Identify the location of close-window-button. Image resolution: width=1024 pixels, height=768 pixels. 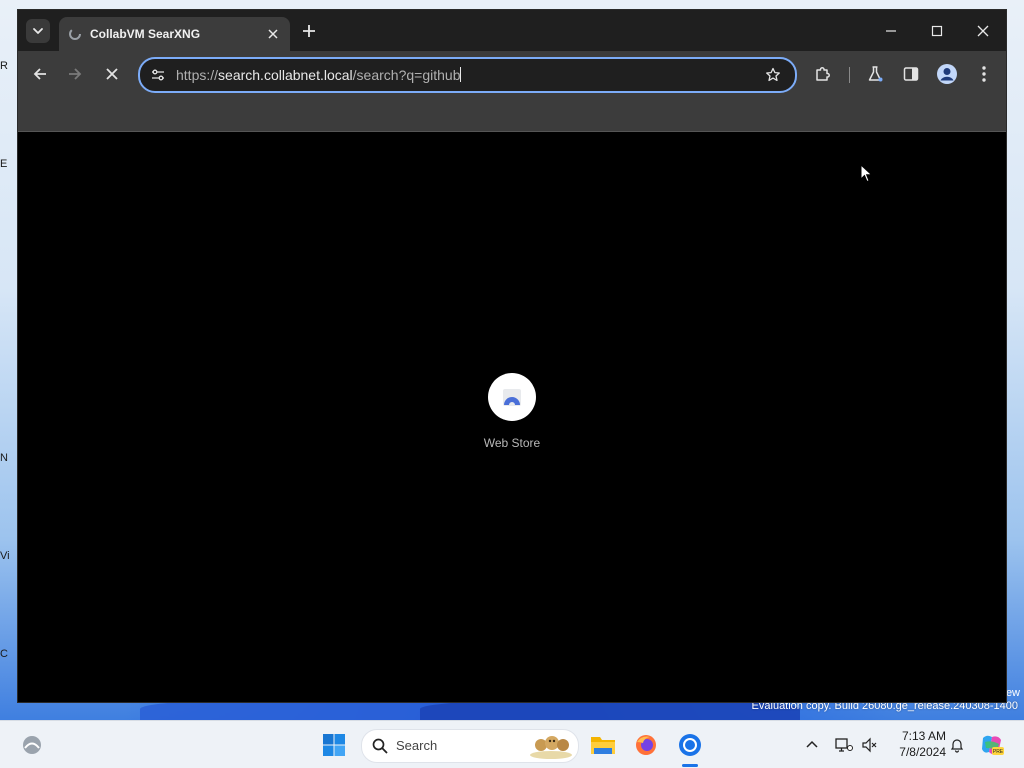
(983, 31).